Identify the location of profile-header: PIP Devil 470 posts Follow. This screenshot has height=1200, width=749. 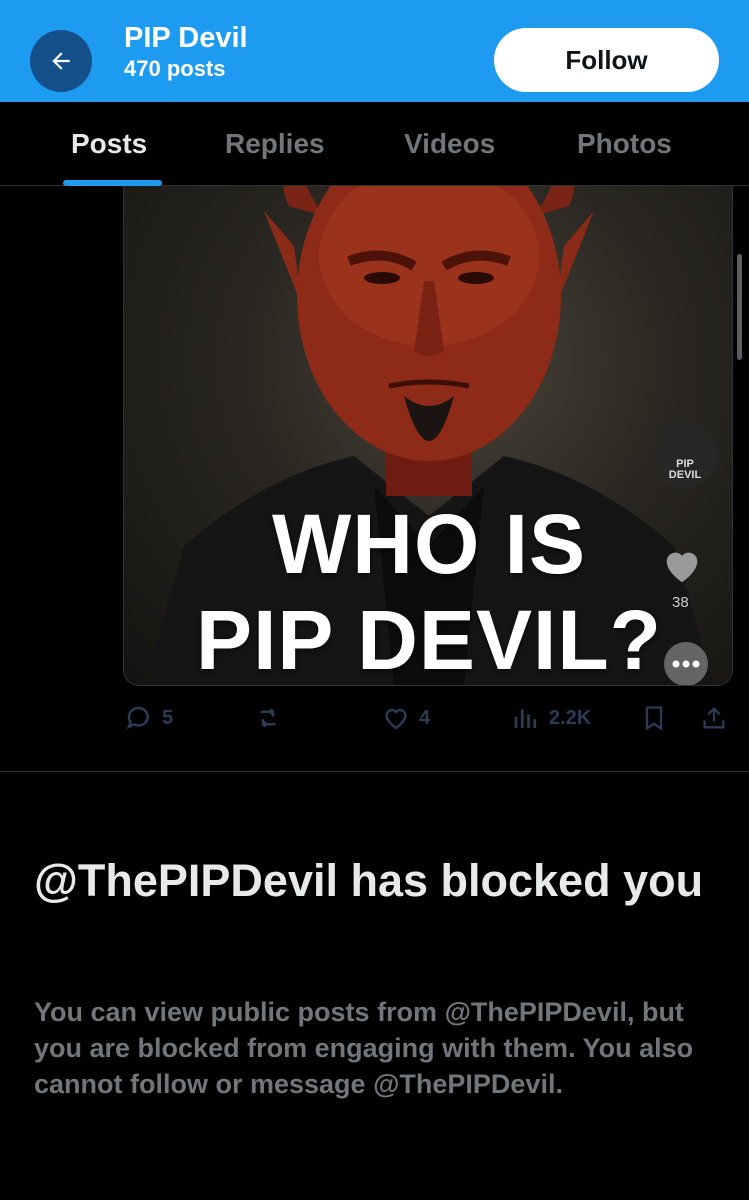
(374, 51).